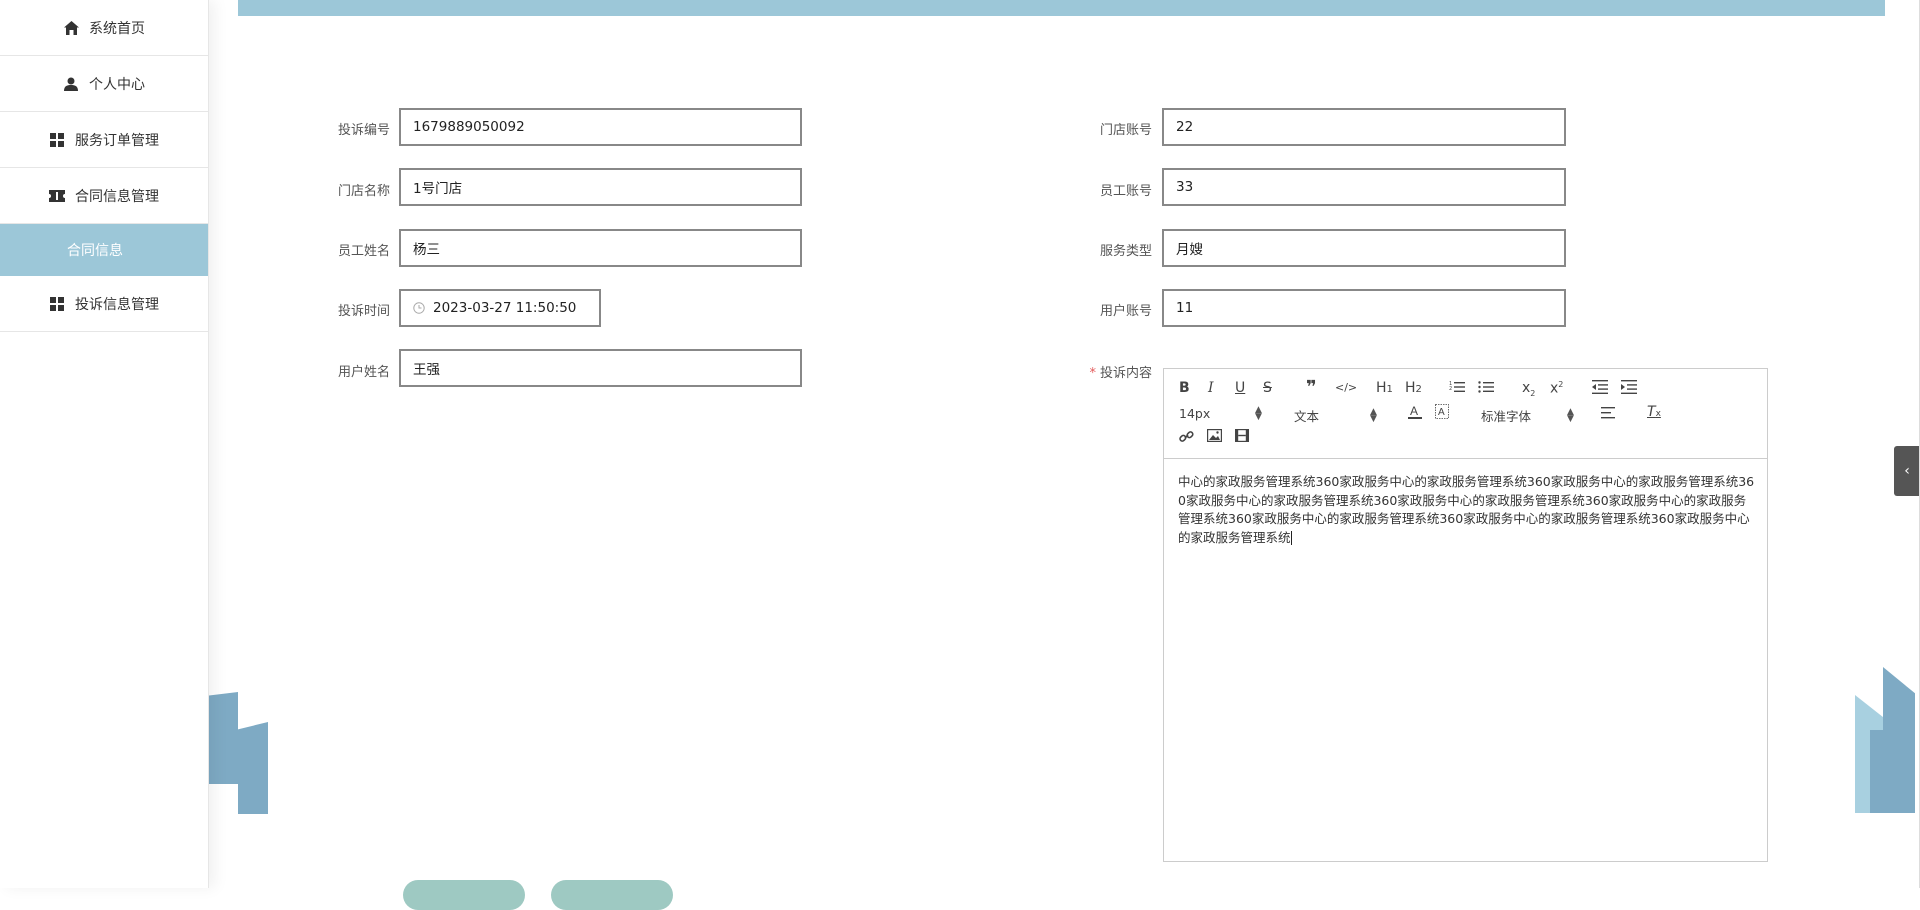  I want to click on complaint-content-label-text: 投诉内容, so click(1125, 373).